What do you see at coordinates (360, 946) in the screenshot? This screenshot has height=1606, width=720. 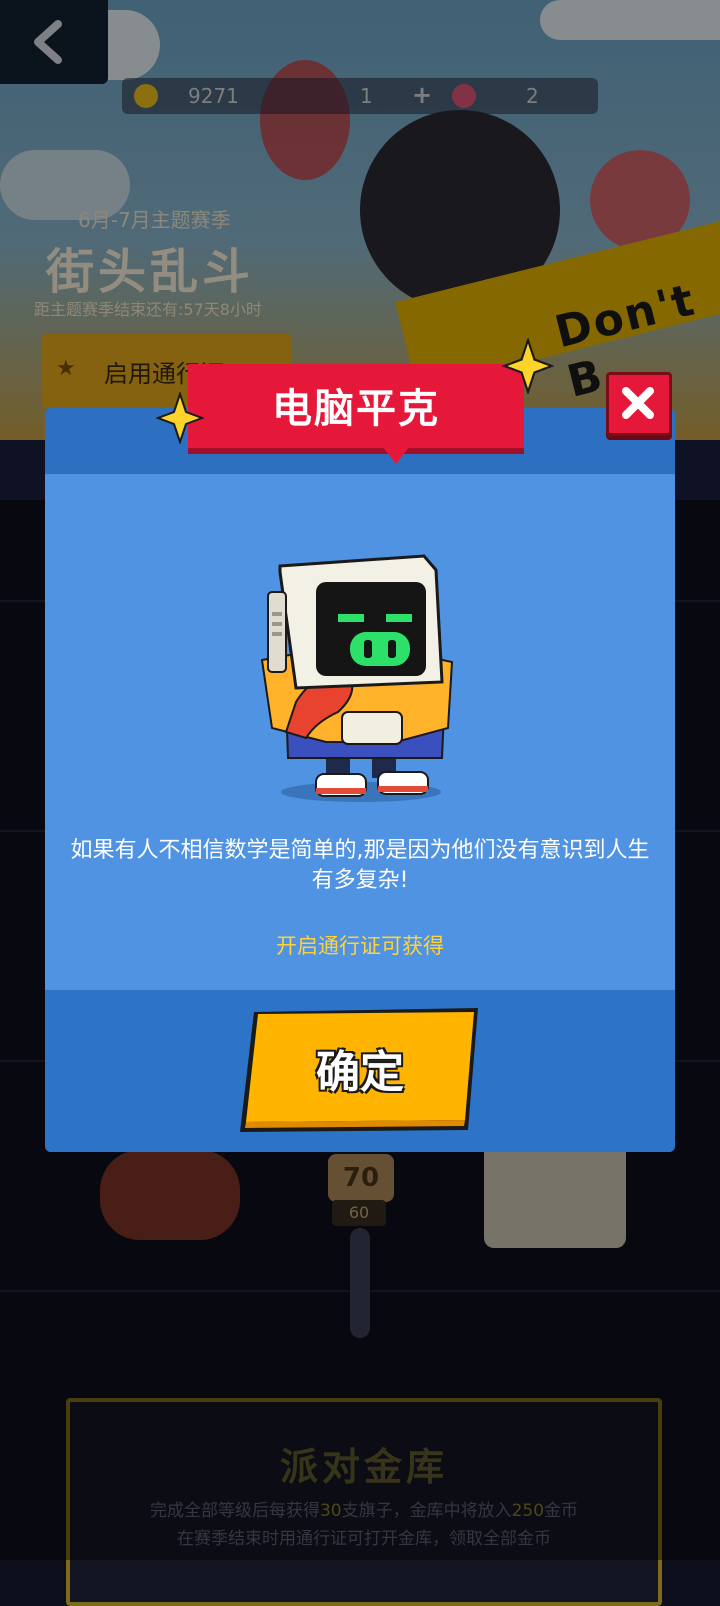 I see `pass-unlock-hint: 开启通行证可获得` at bounding box center [360, 946].